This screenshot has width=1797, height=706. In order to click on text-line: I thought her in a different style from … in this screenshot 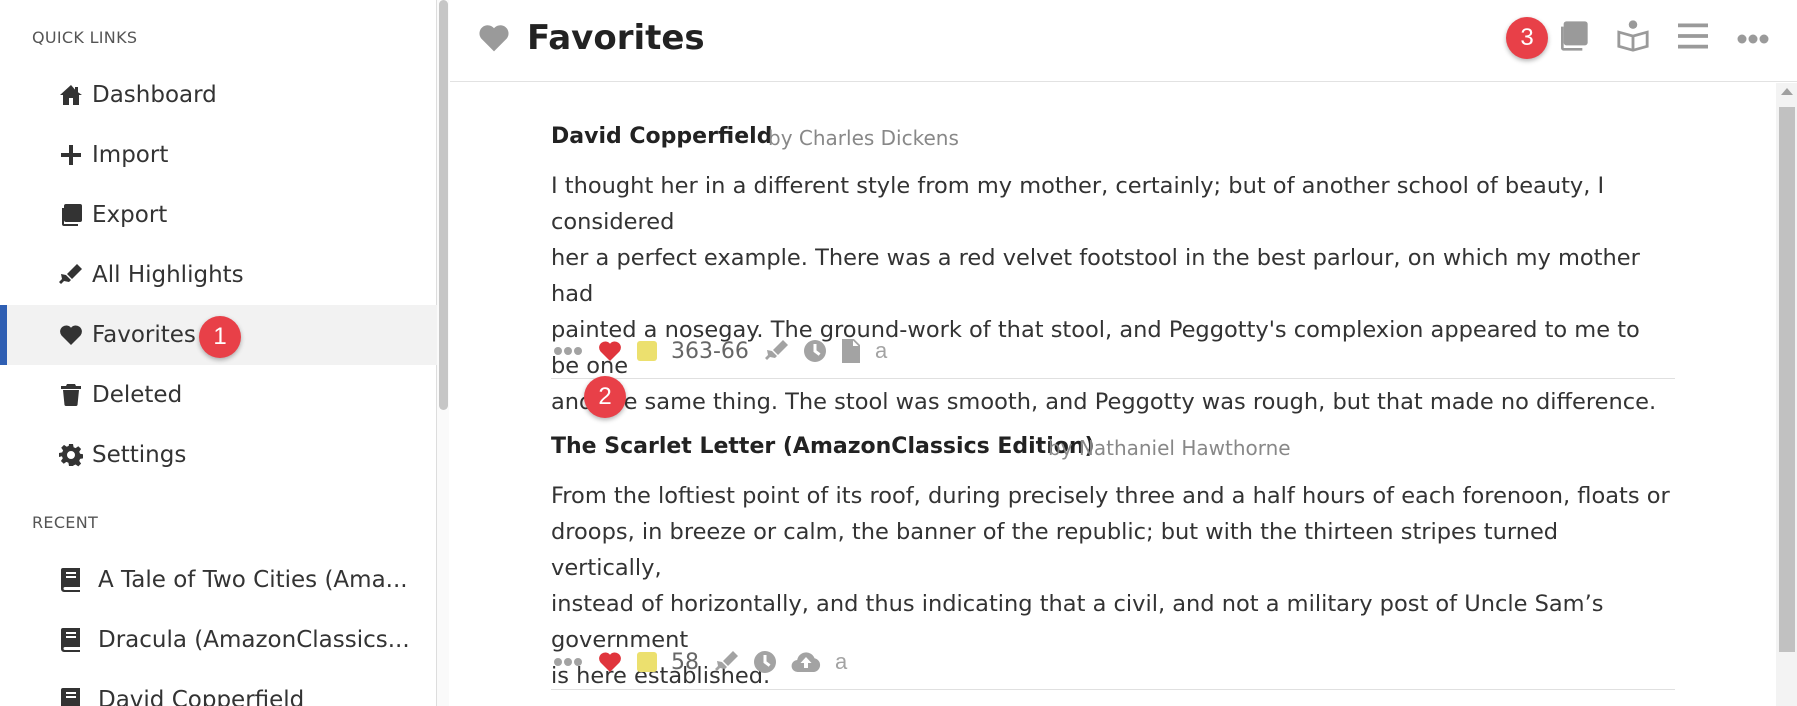, I will do `click(1078, 204)`.